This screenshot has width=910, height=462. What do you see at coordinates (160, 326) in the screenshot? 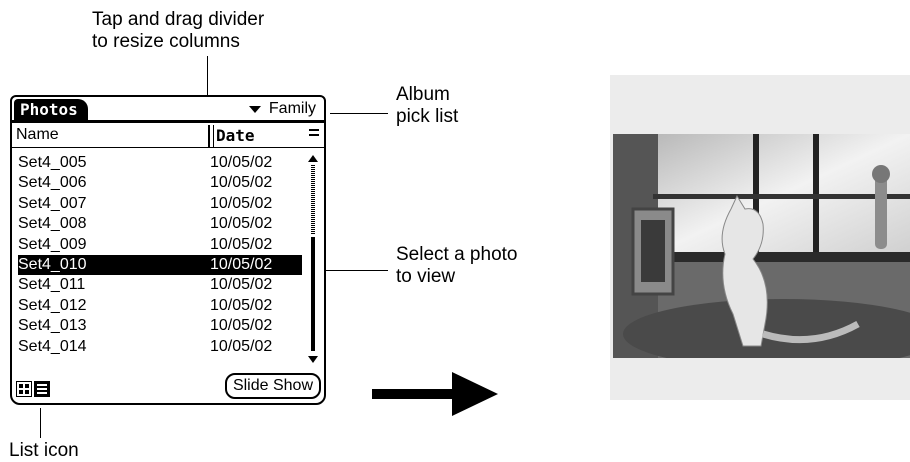
I see `list-item: Set4_013 10/05/02` at bounding box center [160, 326].